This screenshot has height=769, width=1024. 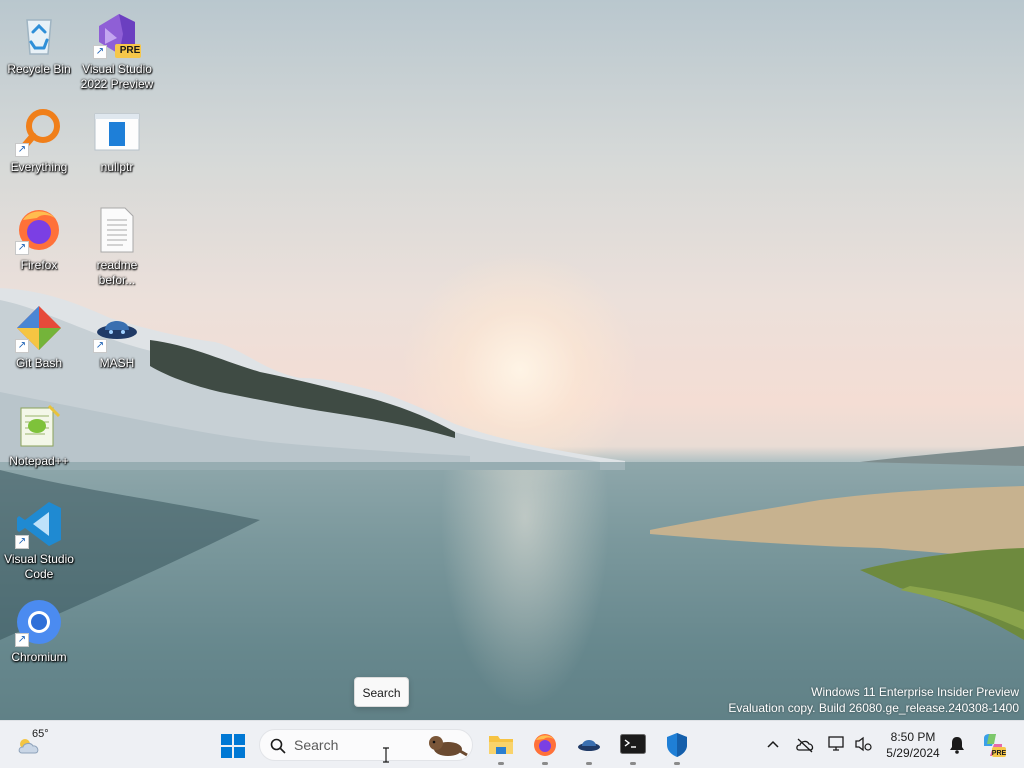 What do you see at coordinates (913, 753) in the screenshot?
I see `clock-date: 5/29/2024` at bounding box center [913, 753].